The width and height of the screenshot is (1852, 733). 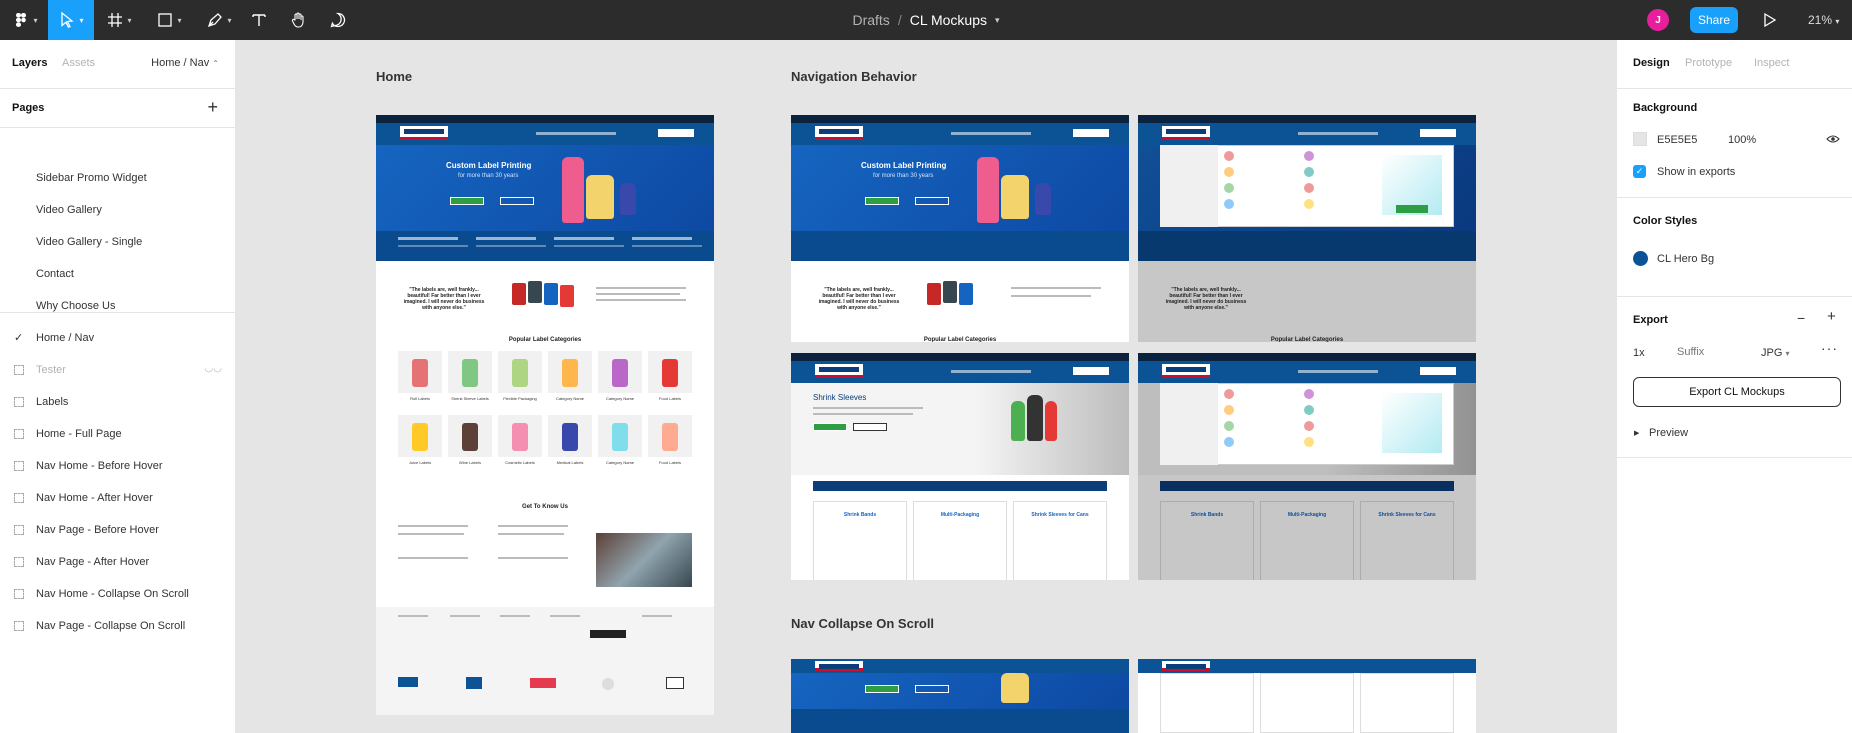 I want to click on hidden-icon: ◡◡, so click(x=213, y=368).